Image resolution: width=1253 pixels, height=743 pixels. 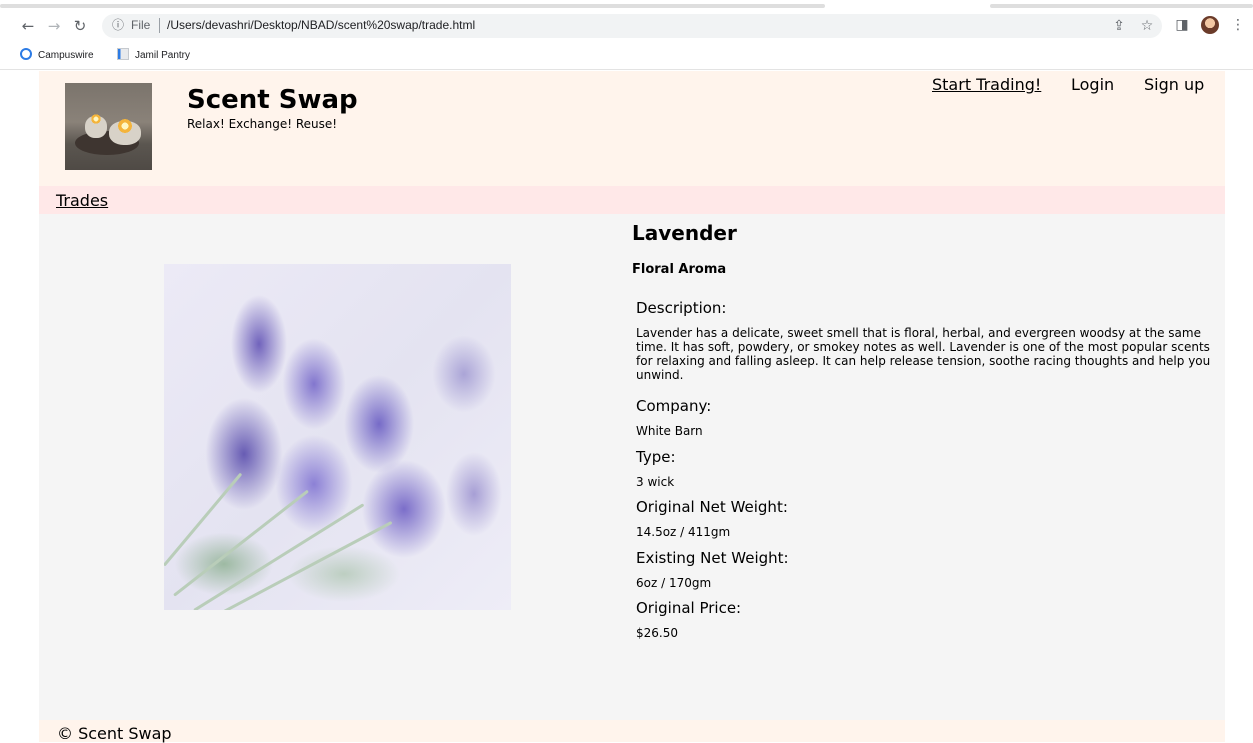 What do you see at coordinates (1147, 26) in the screenshot?
I see `star-icon: ☆` at bounding box center [1147, 26].